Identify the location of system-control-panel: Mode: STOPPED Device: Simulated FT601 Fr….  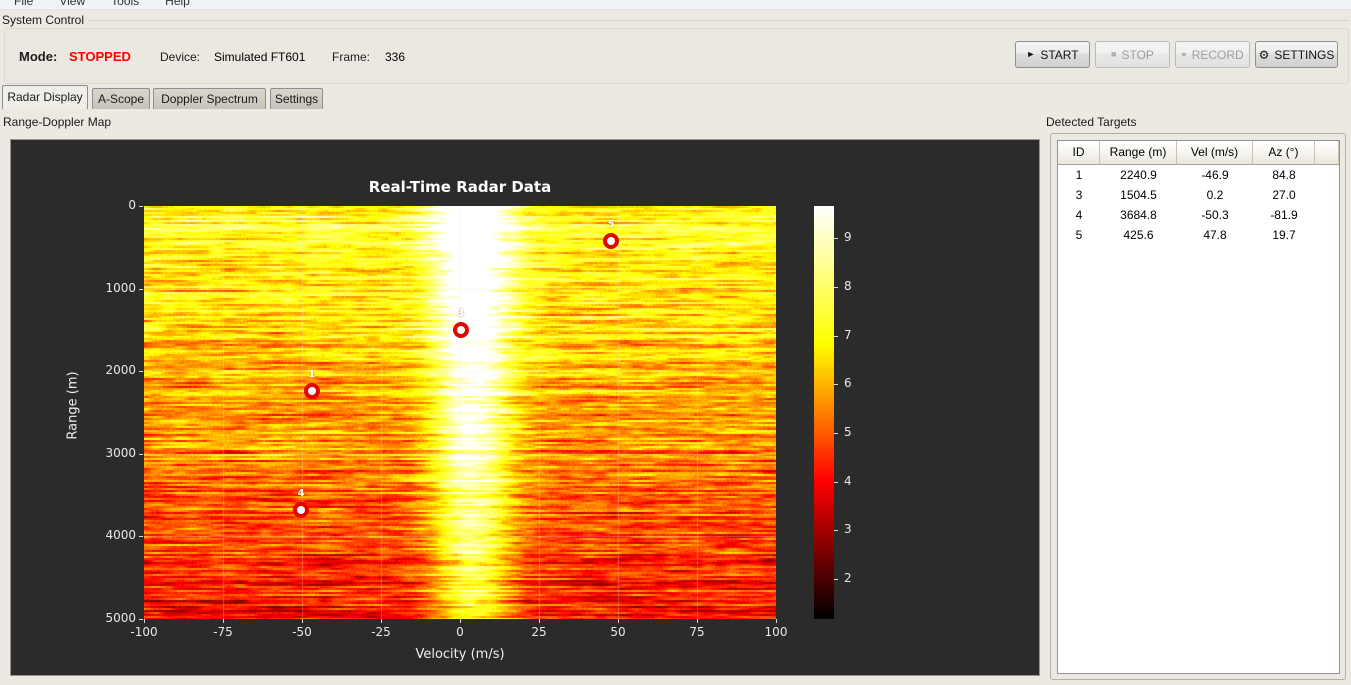
(676, 56).